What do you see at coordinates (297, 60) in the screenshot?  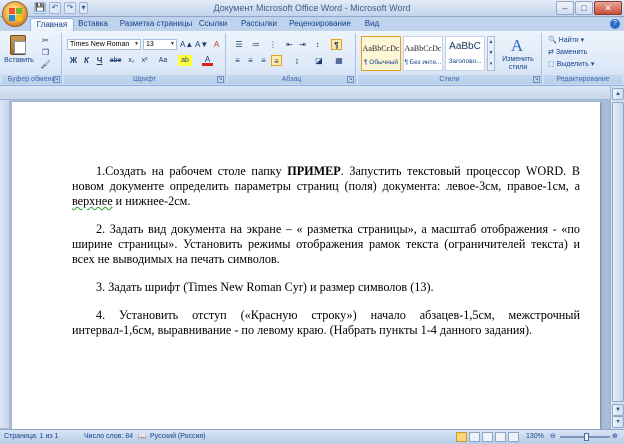 I see `line-spacing-icon: ↨` at bounding box center [297, 60].